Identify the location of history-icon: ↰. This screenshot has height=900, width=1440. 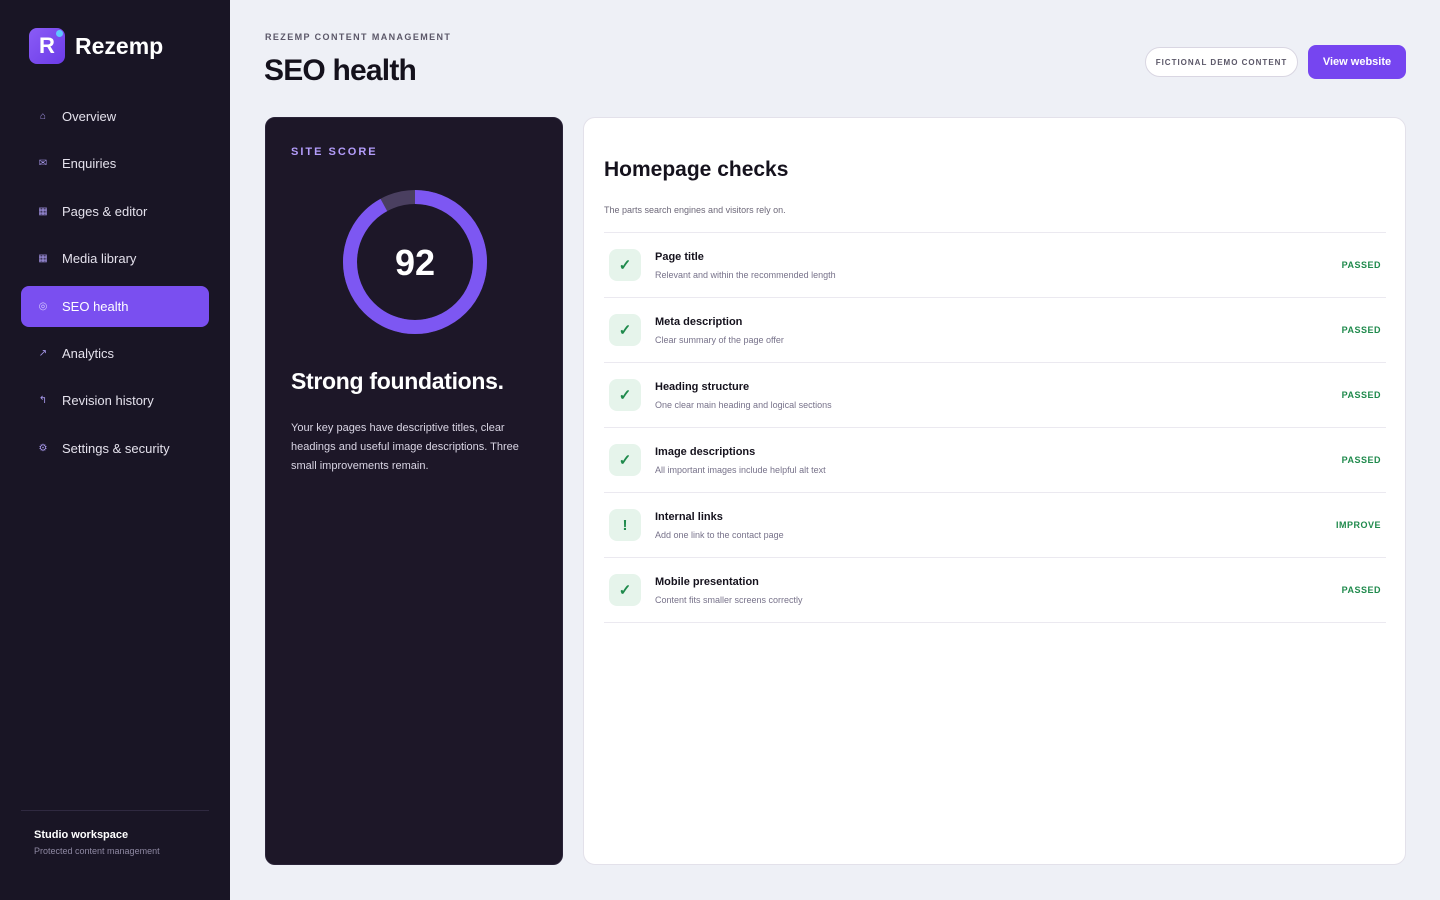
(43, 401).